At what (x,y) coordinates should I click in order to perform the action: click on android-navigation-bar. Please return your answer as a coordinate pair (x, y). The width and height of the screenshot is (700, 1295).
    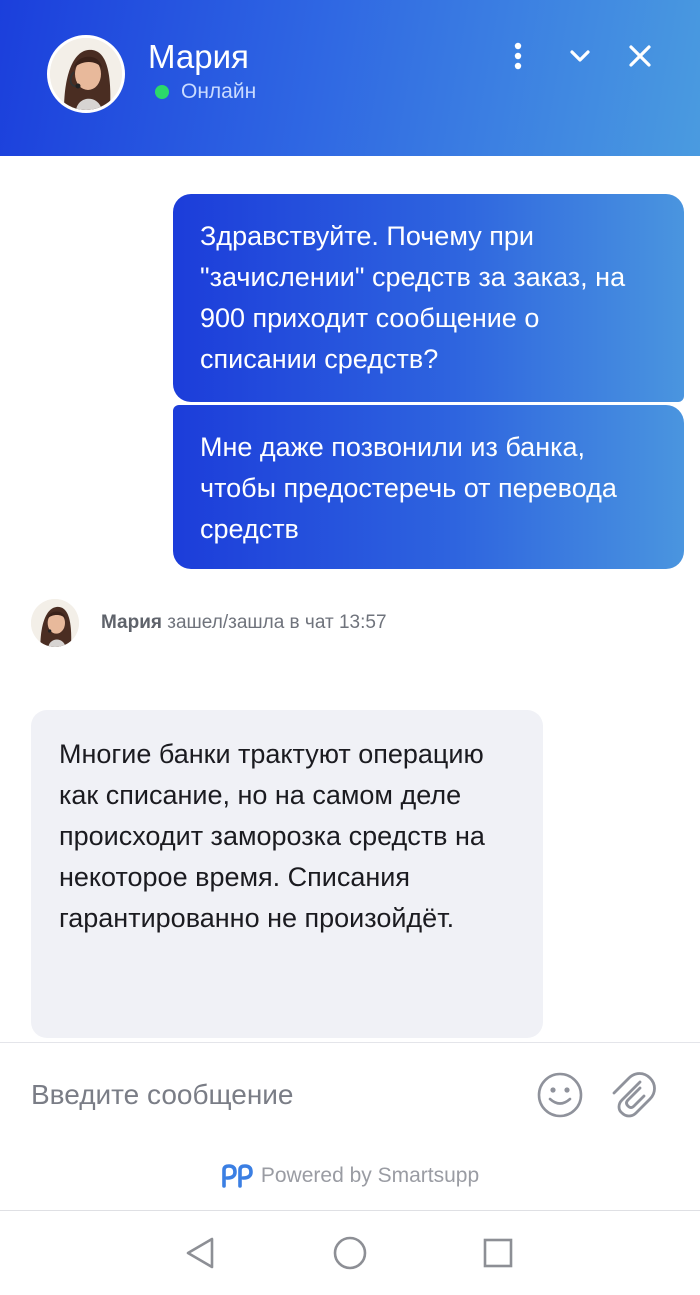
    Looking at the image, I should click on (350, 1252).